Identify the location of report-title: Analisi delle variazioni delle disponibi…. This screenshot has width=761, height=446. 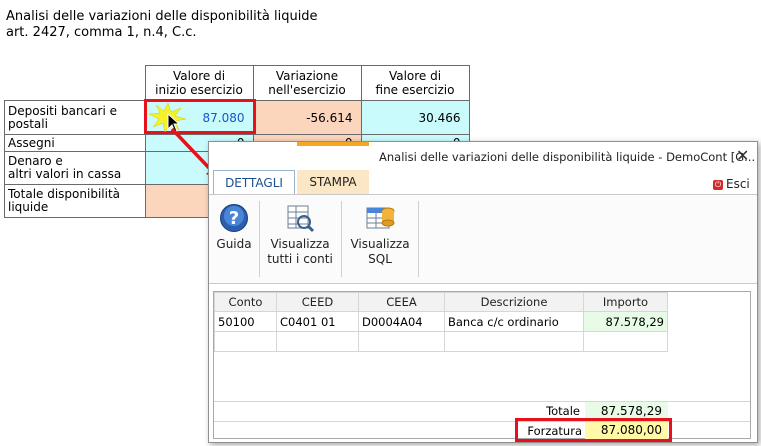
(162, 16).